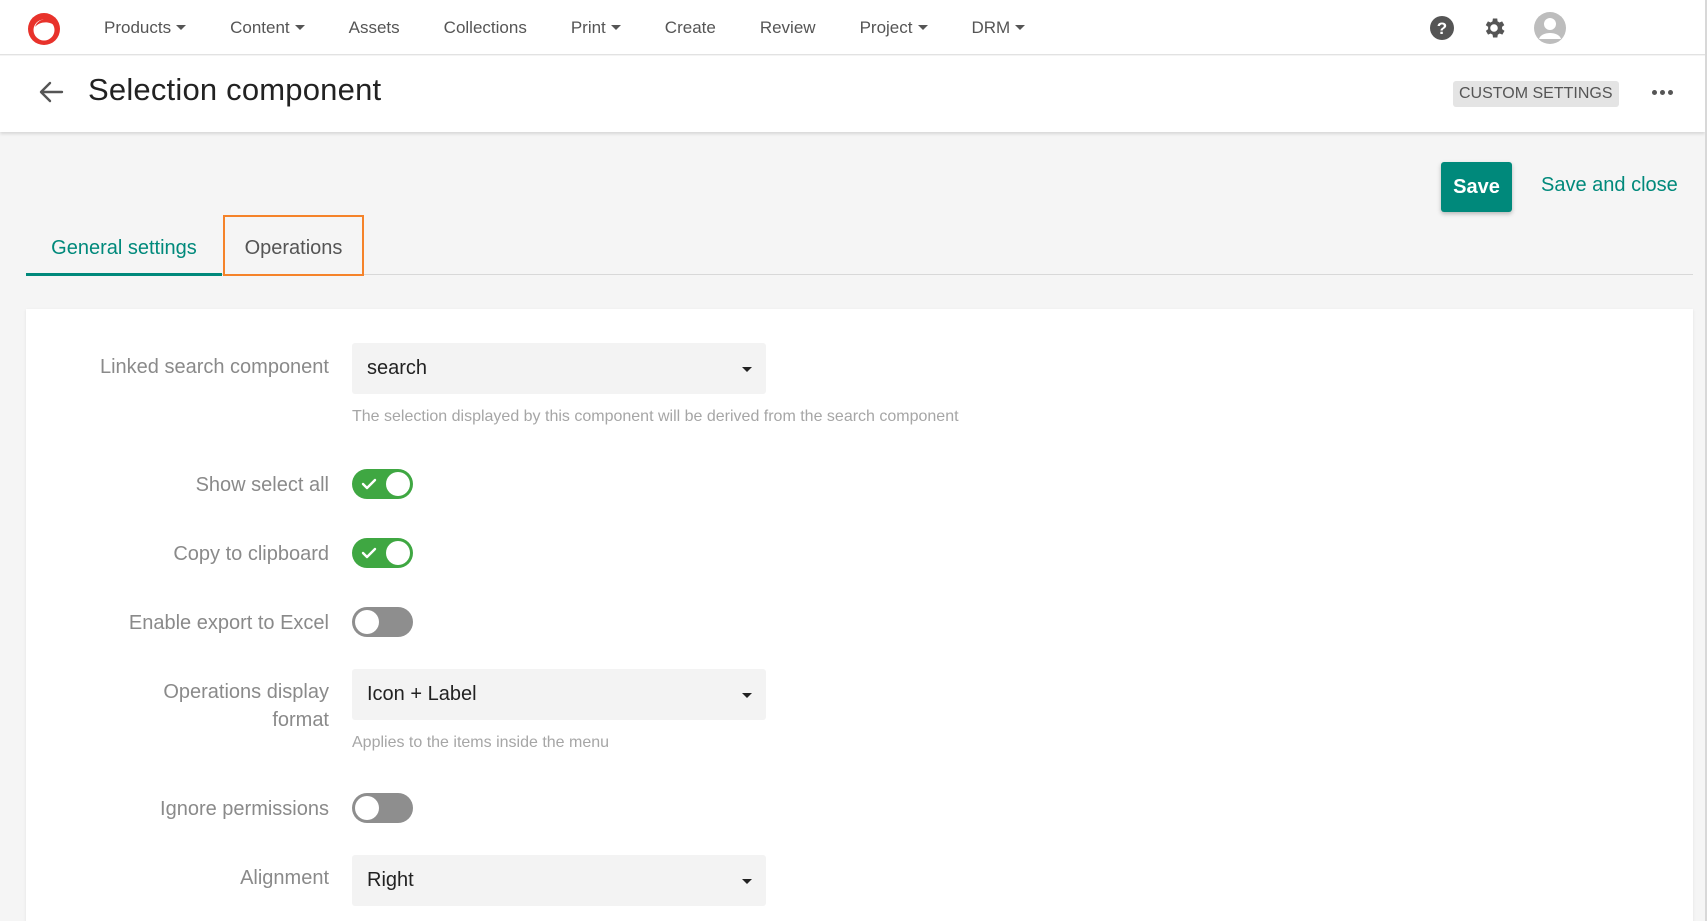 The height and width of the screenshot is (921, 1707). Describe the element at coordinates (886, 27) in the screenshot. I see `nav-project-label: Project` at that location.